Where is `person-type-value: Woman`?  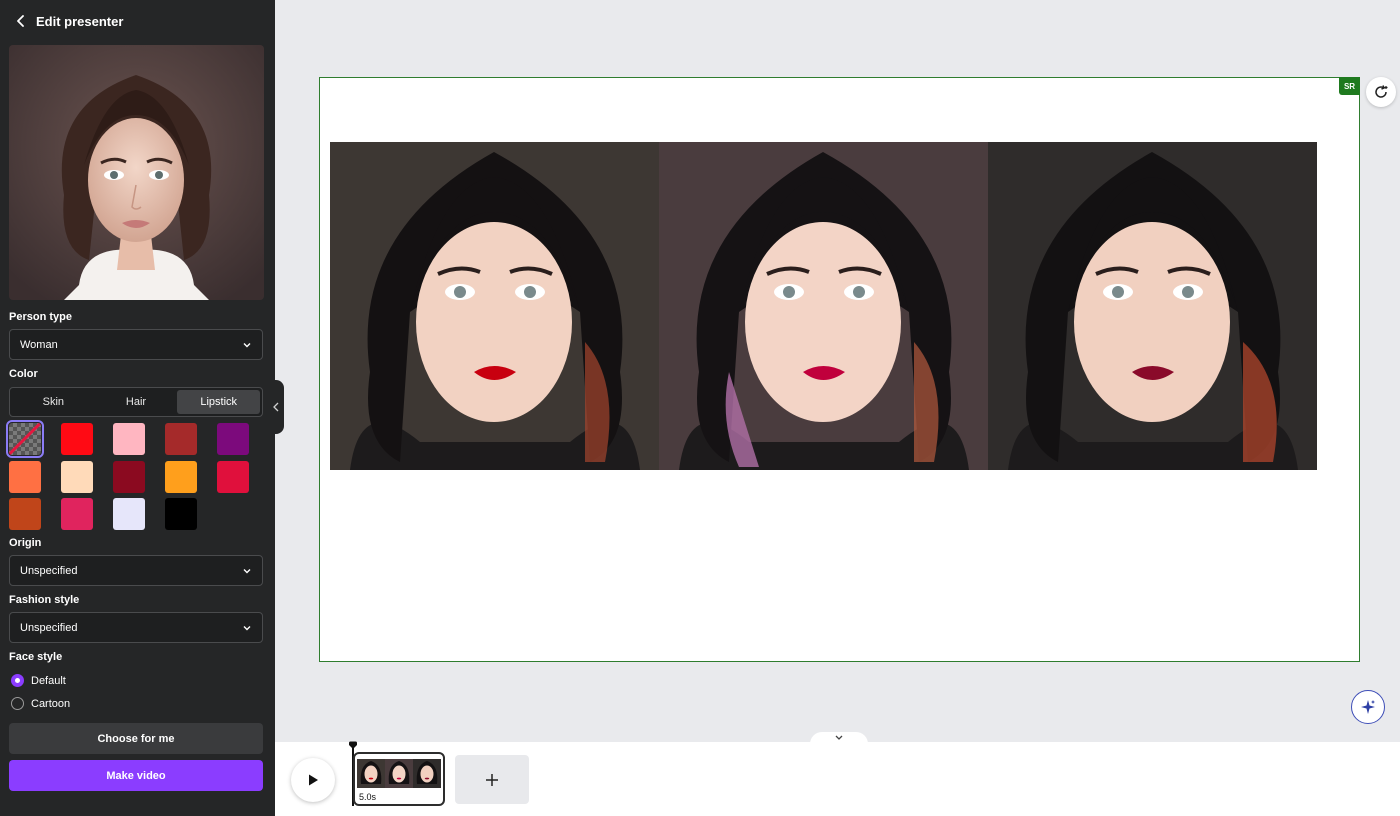
person-type-value: Woman is located at coordinates (39, 344).